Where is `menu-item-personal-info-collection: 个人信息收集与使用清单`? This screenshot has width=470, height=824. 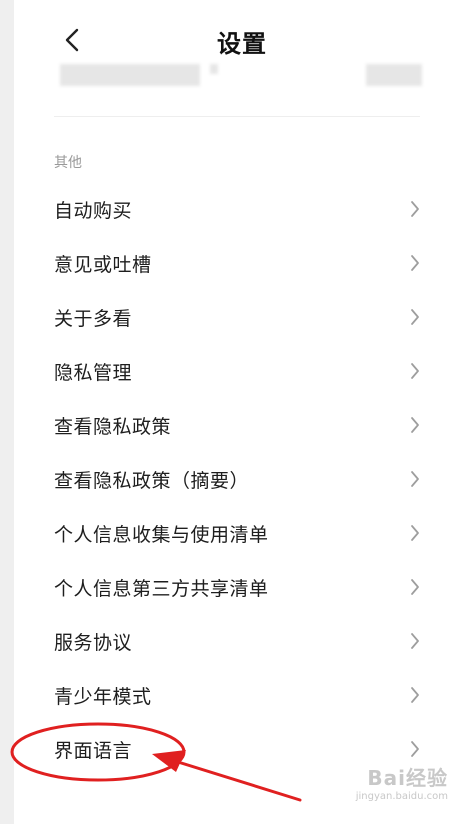
menu-item-personal-info-collection: 个人信息收集与使用清单 is located at coordinates (242, 533).